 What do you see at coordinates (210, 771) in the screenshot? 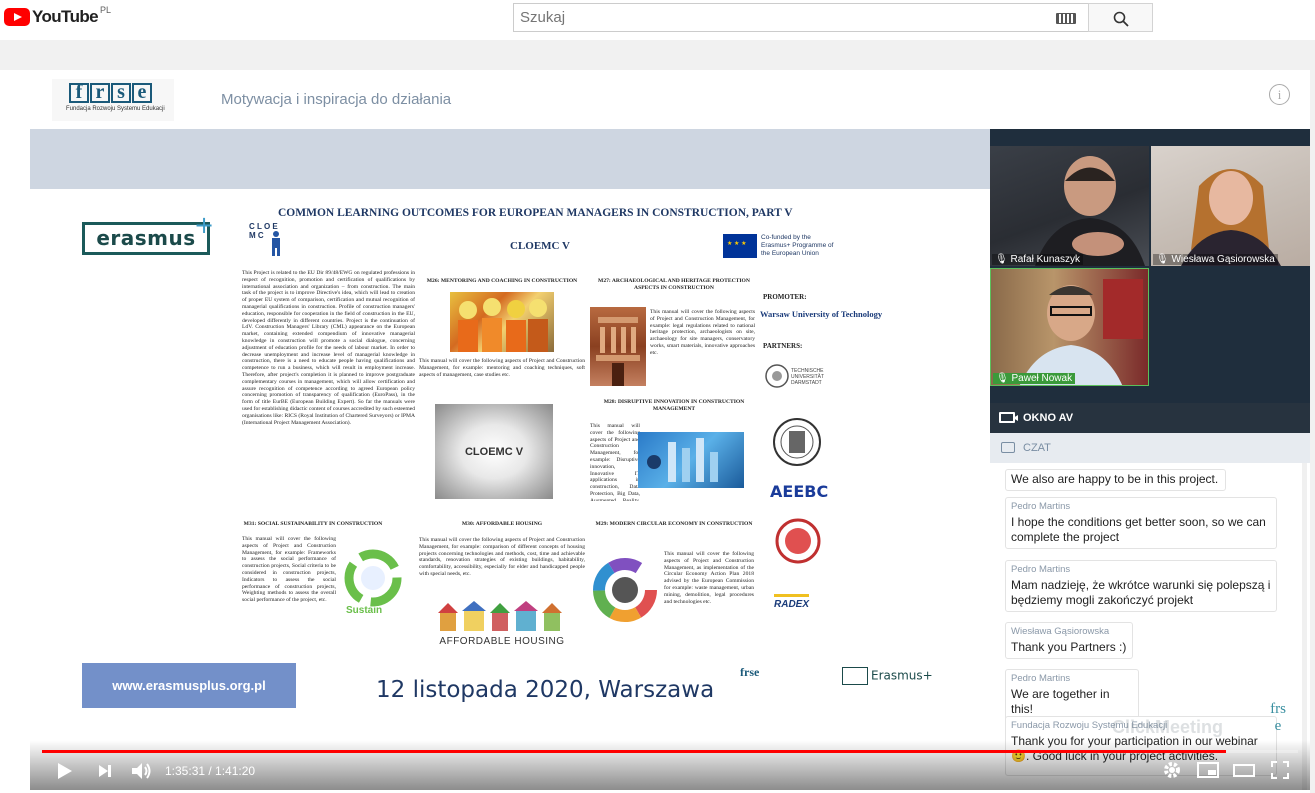
I see `time-display: 1:35:31 / 1:41:20` at bounding box center [210, 771].